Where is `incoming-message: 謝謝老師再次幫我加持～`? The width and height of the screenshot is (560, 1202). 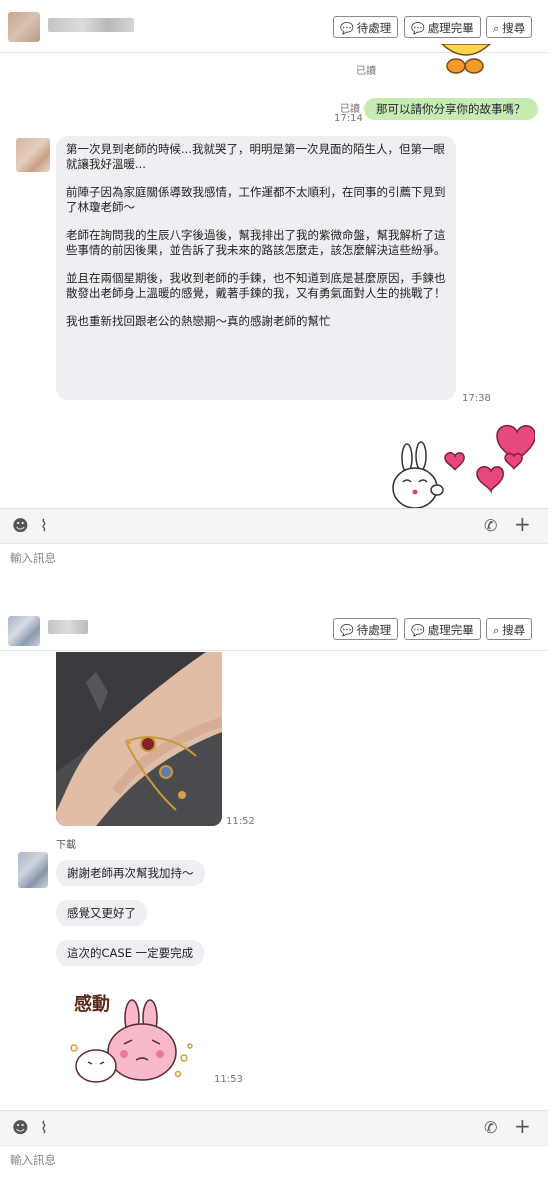 incoming-message: 謝謝老師再次幫我加持～ is located at coordinates (130, 873).